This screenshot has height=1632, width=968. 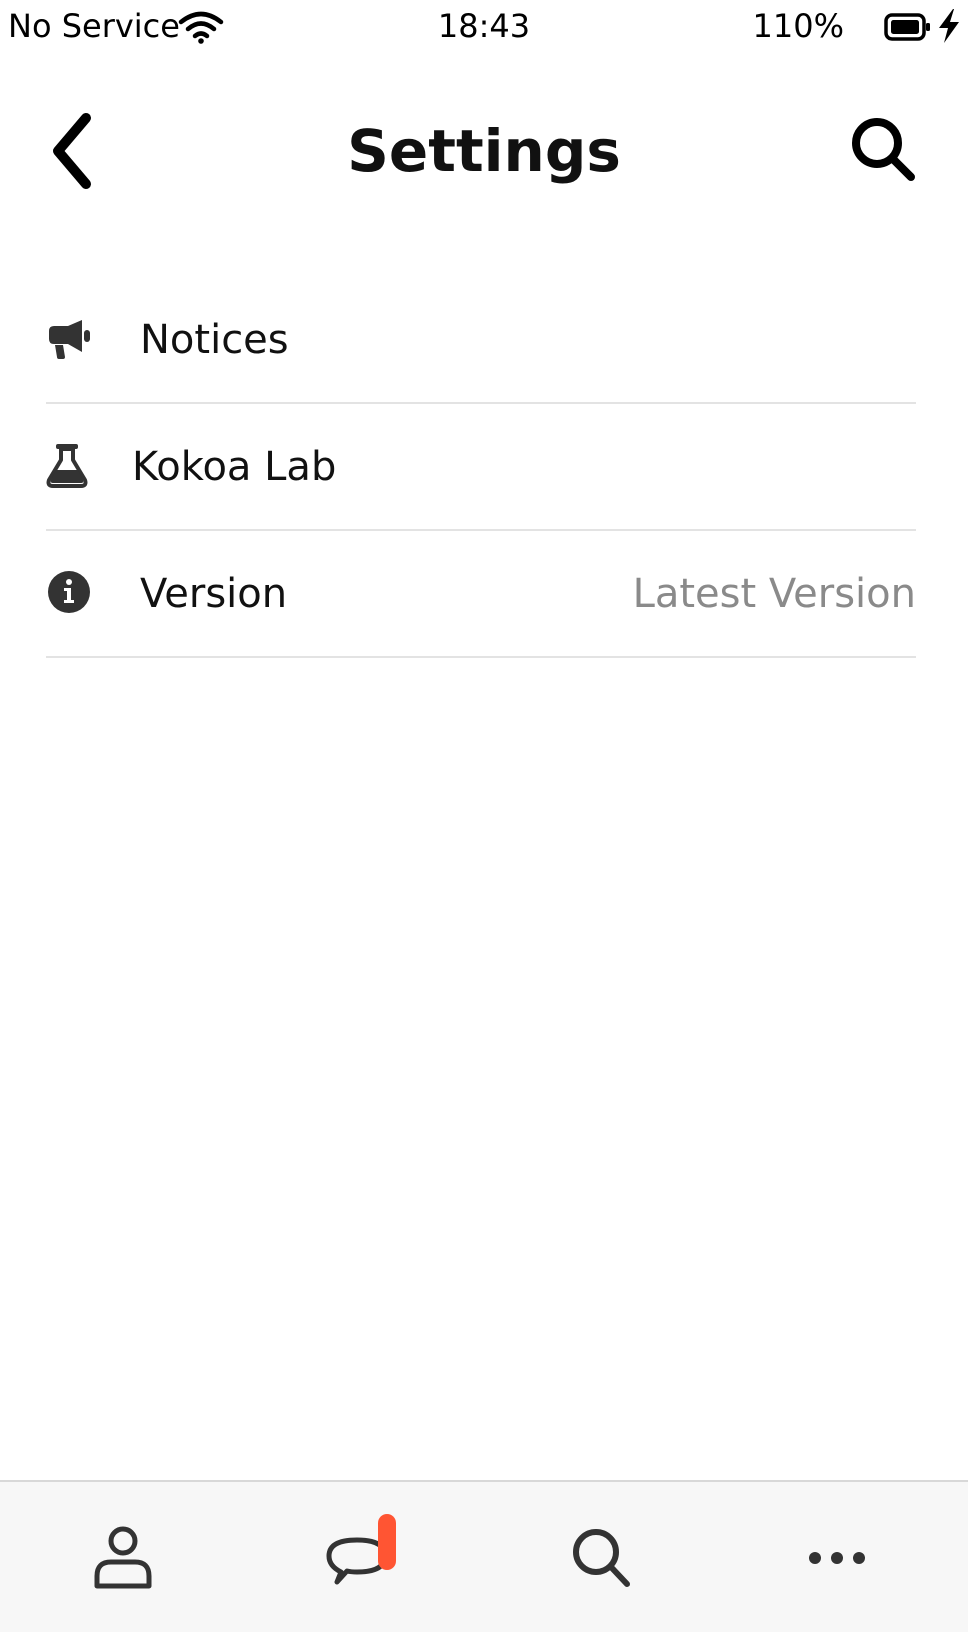 What do you see at coordinates (387, 1542) in the screenshot?
I see `unread-badge` at bounding box center [387, 1542].